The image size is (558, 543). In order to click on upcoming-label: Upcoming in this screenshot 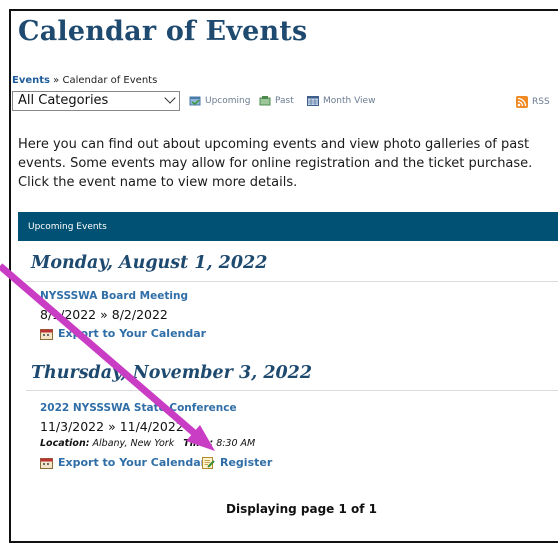, I will do `click(228, 101)`.